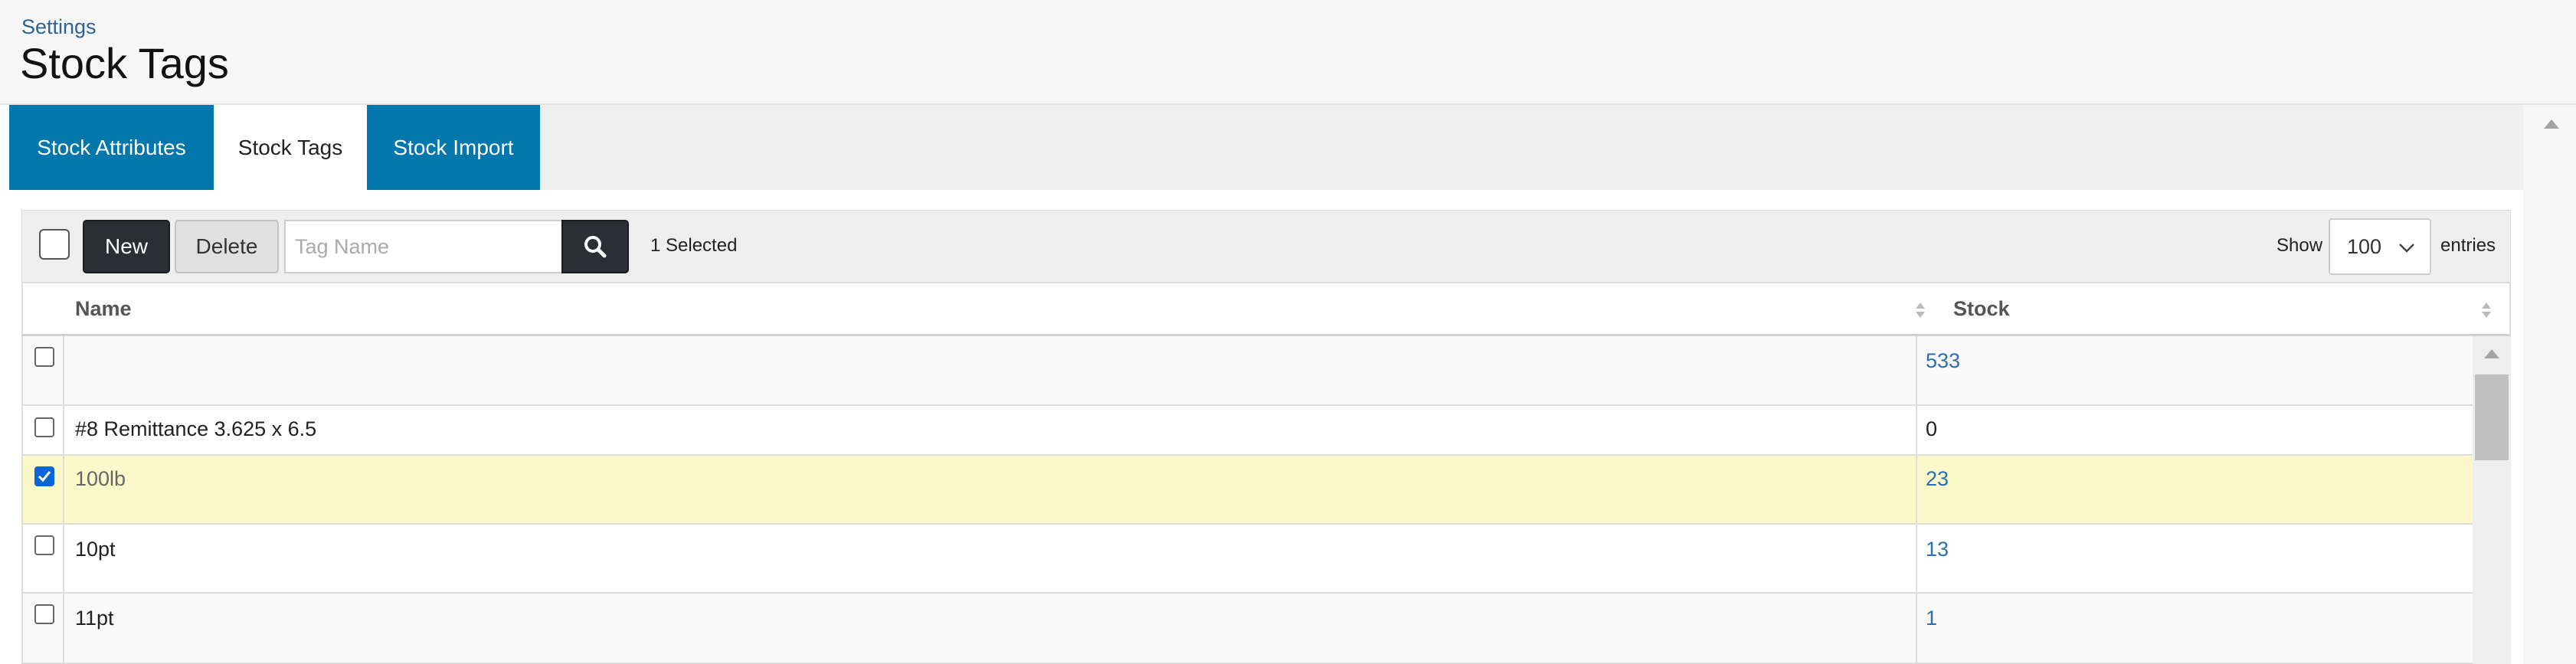 The height and width of the screenshot is (664, 2576). I want to click on column-header-name: Name, so click(103, 309).